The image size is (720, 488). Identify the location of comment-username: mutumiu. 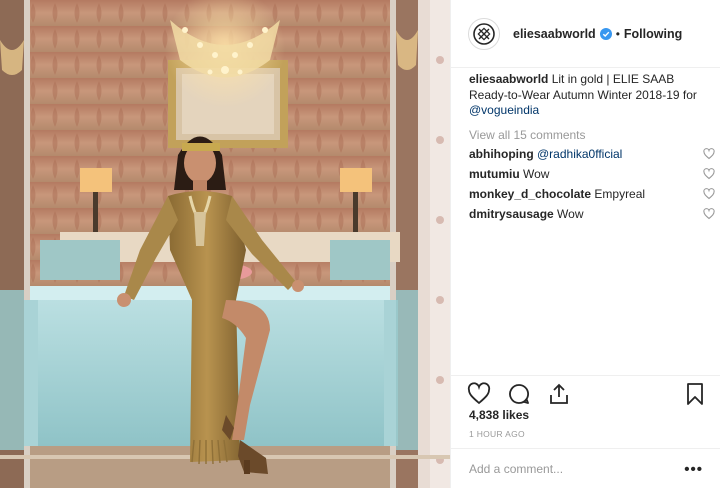
(494, 174).